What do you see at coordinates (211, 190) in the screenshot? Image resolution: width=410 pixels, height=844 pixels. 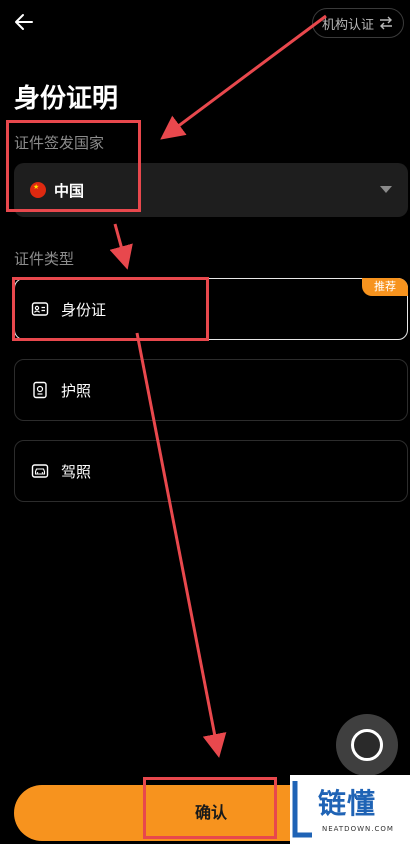 I see `country-select: ★ 中国` at bounding box center [211, 190].